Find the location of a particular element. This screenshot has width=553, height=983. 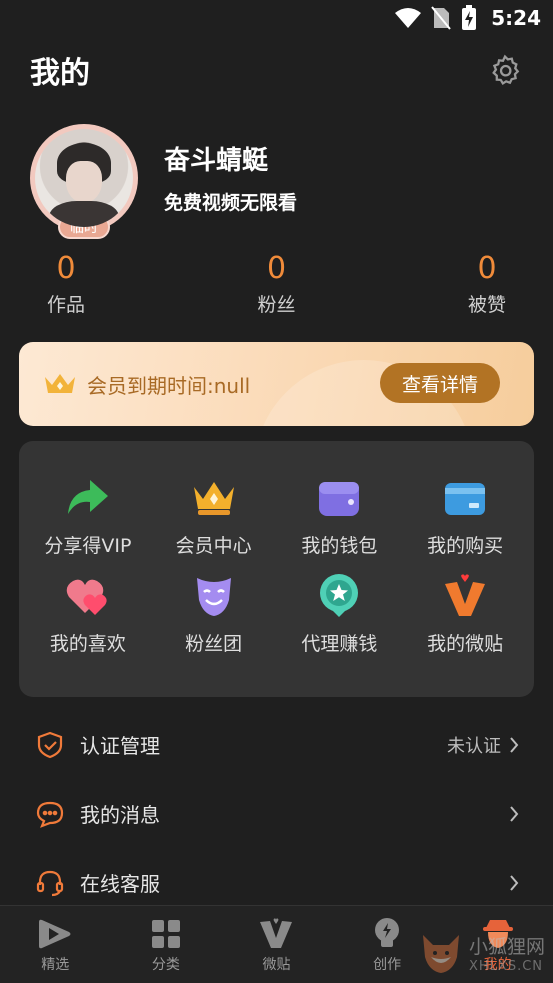

feature-my-posts: 我的微贴 is located at coordinates (465, 622).